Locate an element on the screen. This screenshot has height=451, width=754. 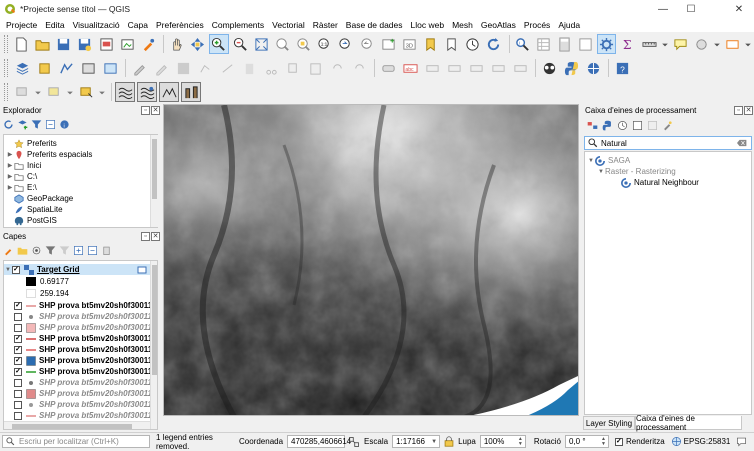
label-abc-icon: abc is located at coordinates (410, 68).